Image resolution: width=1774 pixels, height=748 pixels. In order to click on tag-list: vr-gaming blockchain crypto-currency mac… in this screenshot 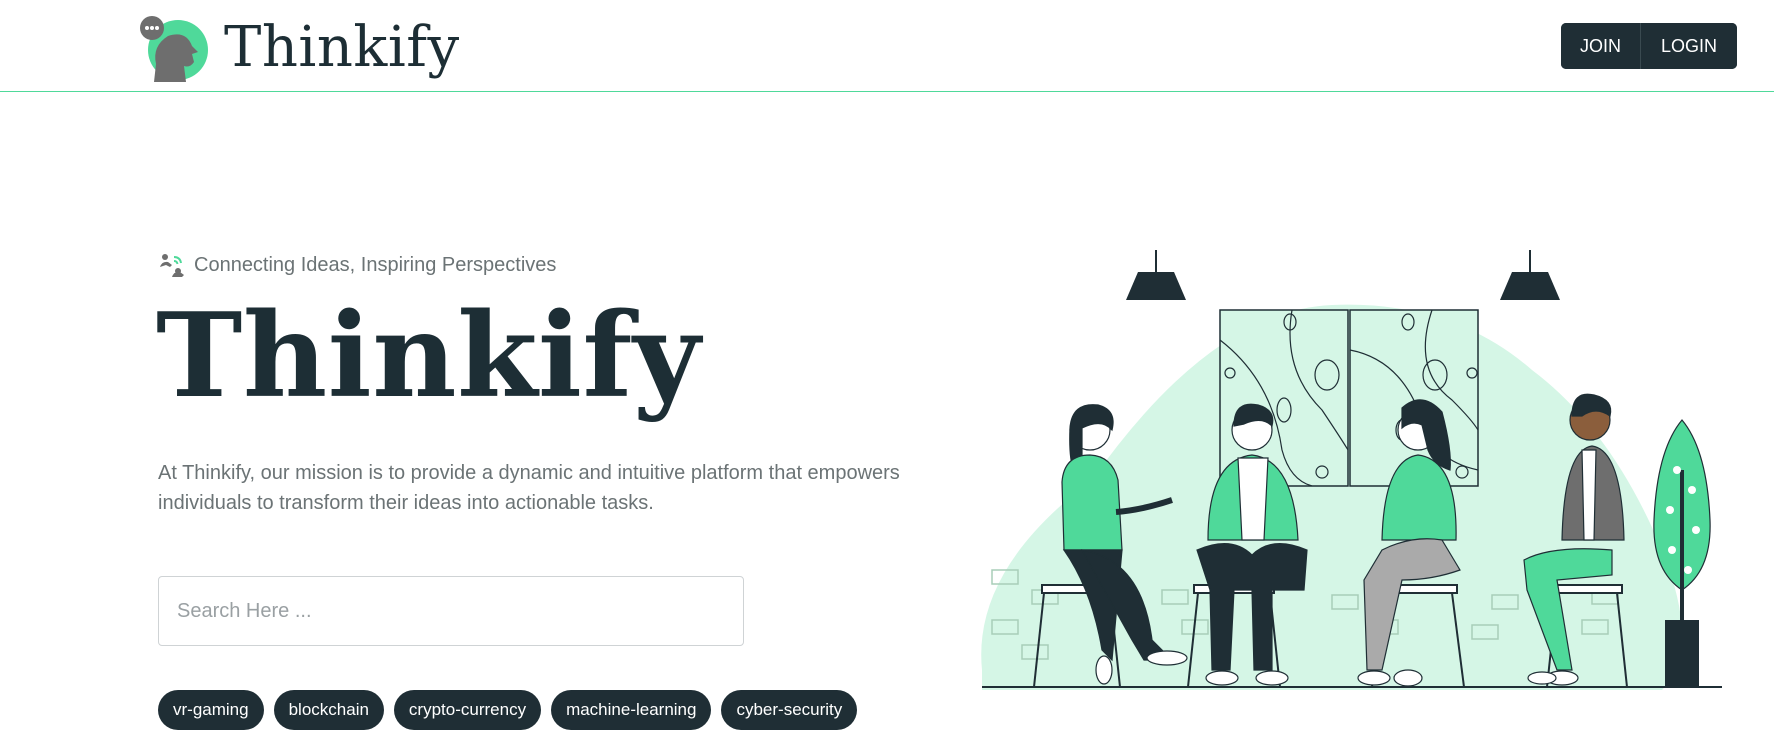, I will do `click(558, 710)`.